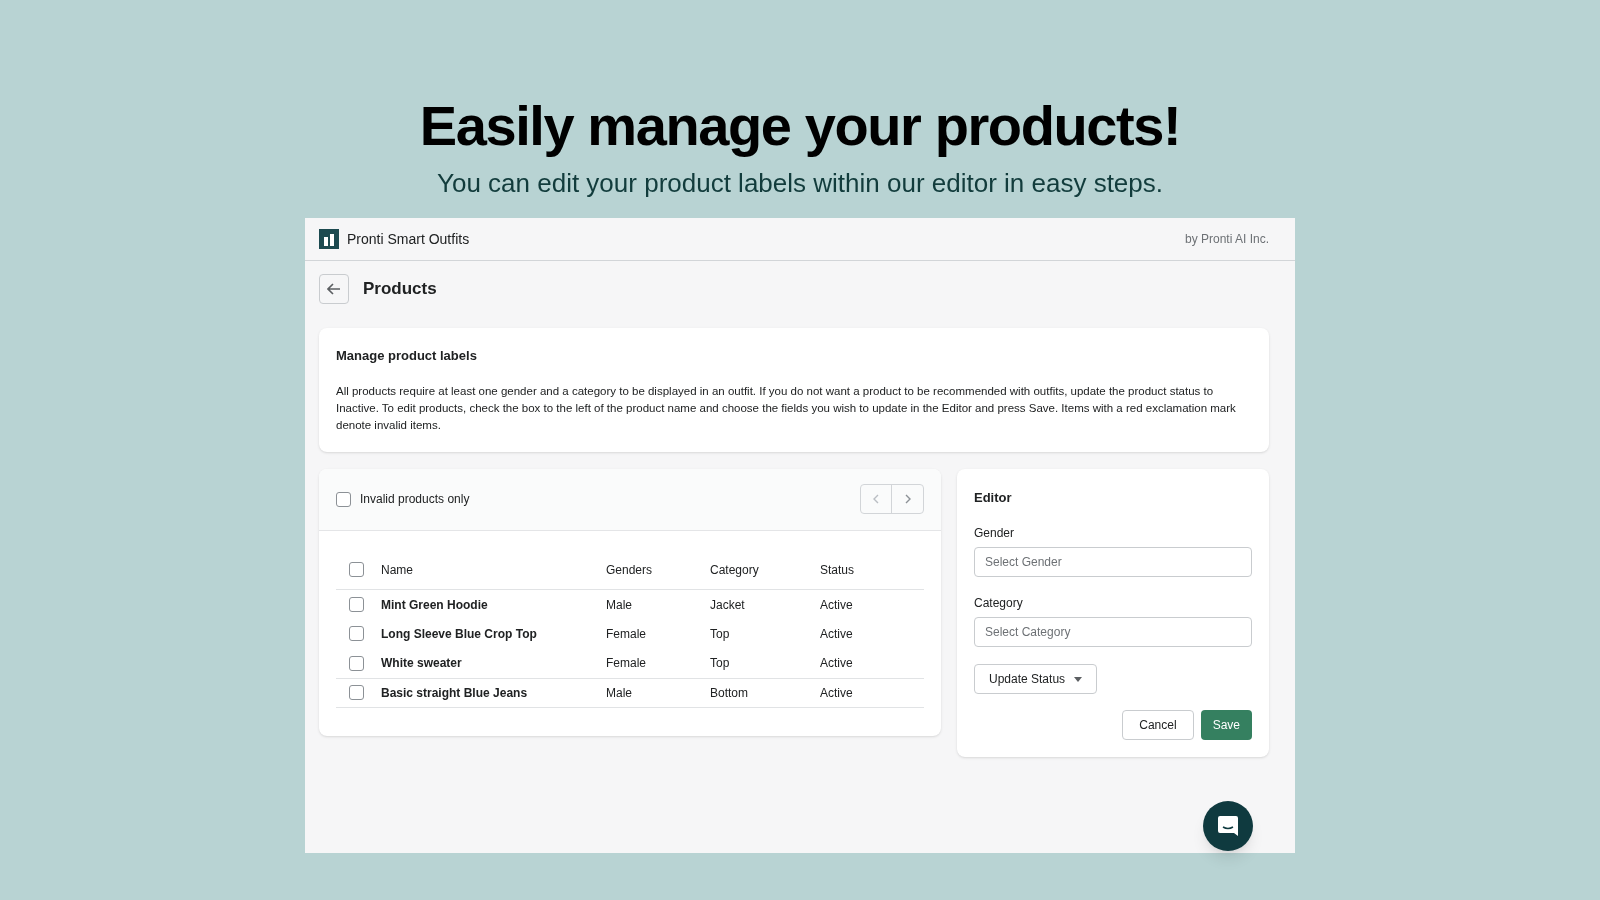  What do you see at coordinates (729, 692) in the screenshot?
I see `table-cell: Bottom` at bounding box center [729, 692].